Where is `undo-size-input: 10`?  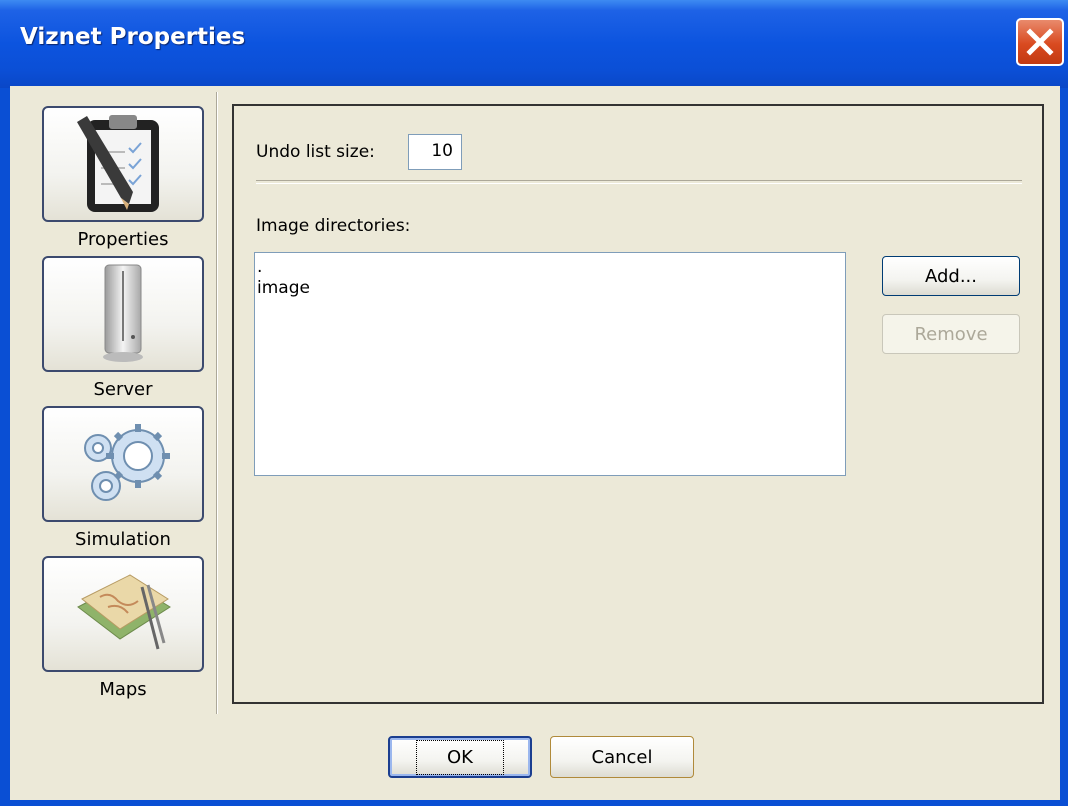
undo-size-input: 10 is located at coordinates (435, 152).